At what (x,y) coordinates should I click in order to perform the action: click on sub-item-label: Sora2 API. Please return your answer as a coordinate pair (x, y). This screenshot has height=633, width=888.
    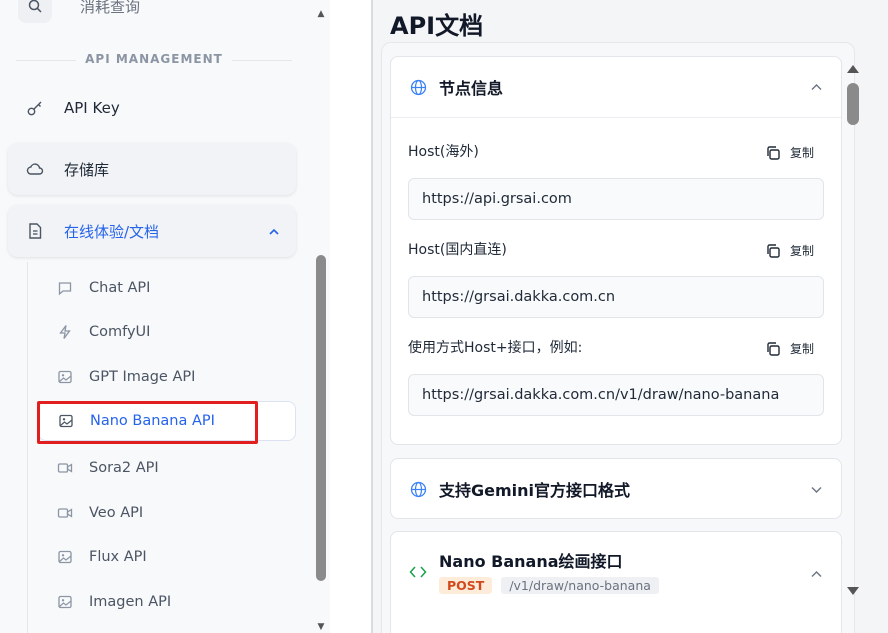
    Looking at the image, I should click on (124, 468).